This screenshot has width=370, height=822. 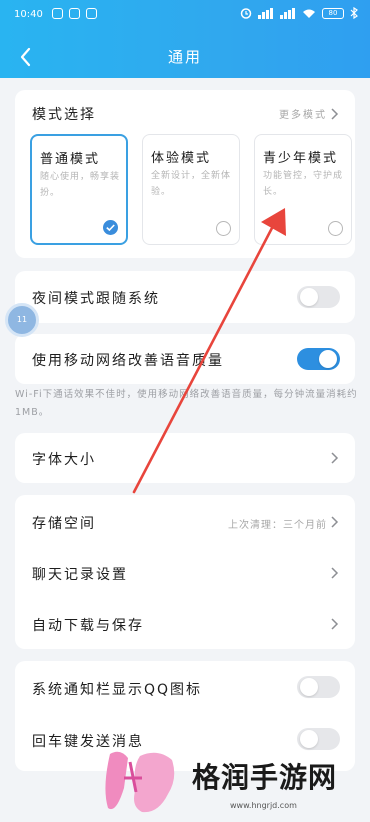 What do you see at coordinates (80, 575) in the screenshot?
I see `chat-history-label: 聊天记录设置` at bounding box center [80, 575].